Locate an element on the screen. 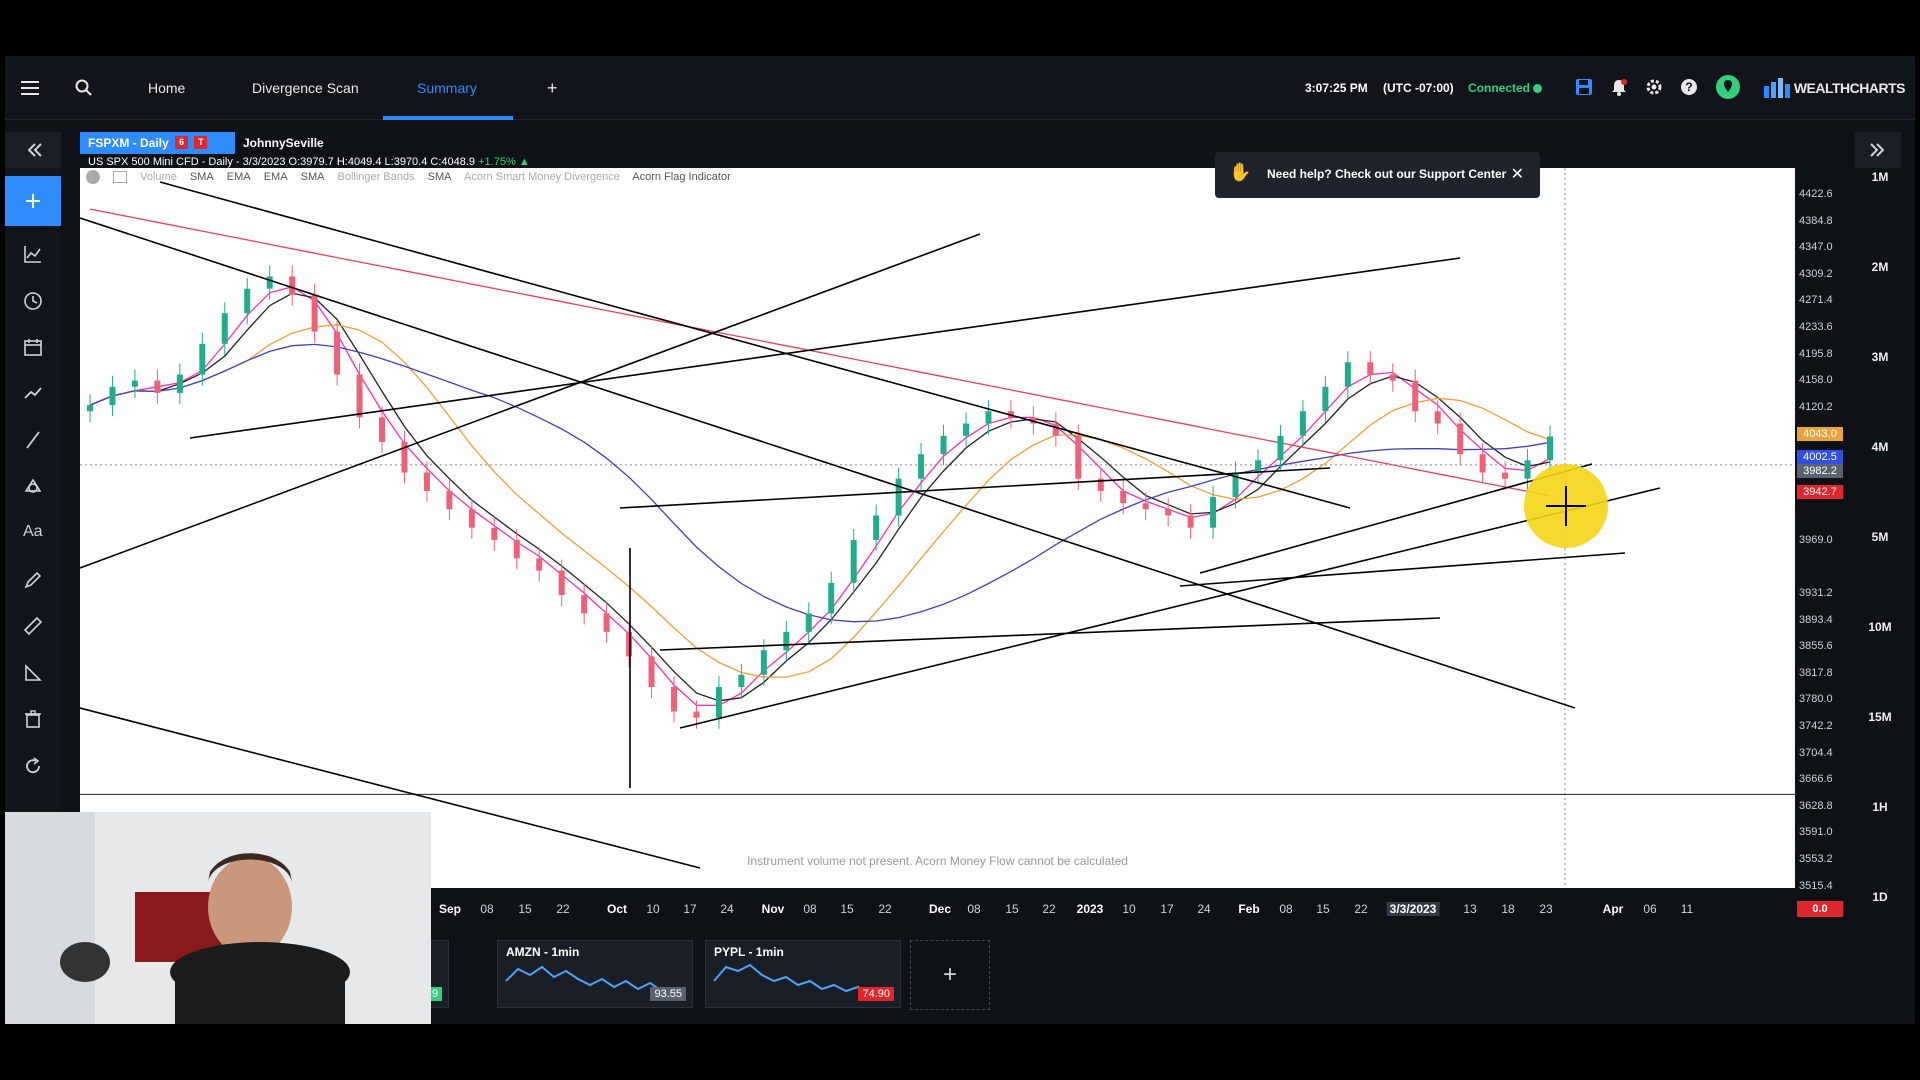 This screenshot has height=1080, width=1920. close-circle-icon is located at coordinates (93, 177).